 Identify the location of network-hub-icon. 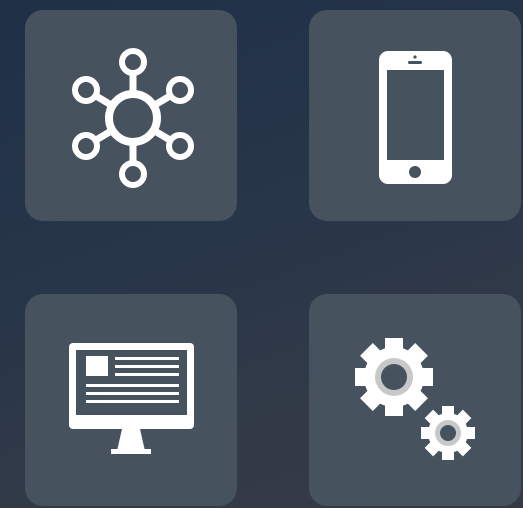
(133, 118).